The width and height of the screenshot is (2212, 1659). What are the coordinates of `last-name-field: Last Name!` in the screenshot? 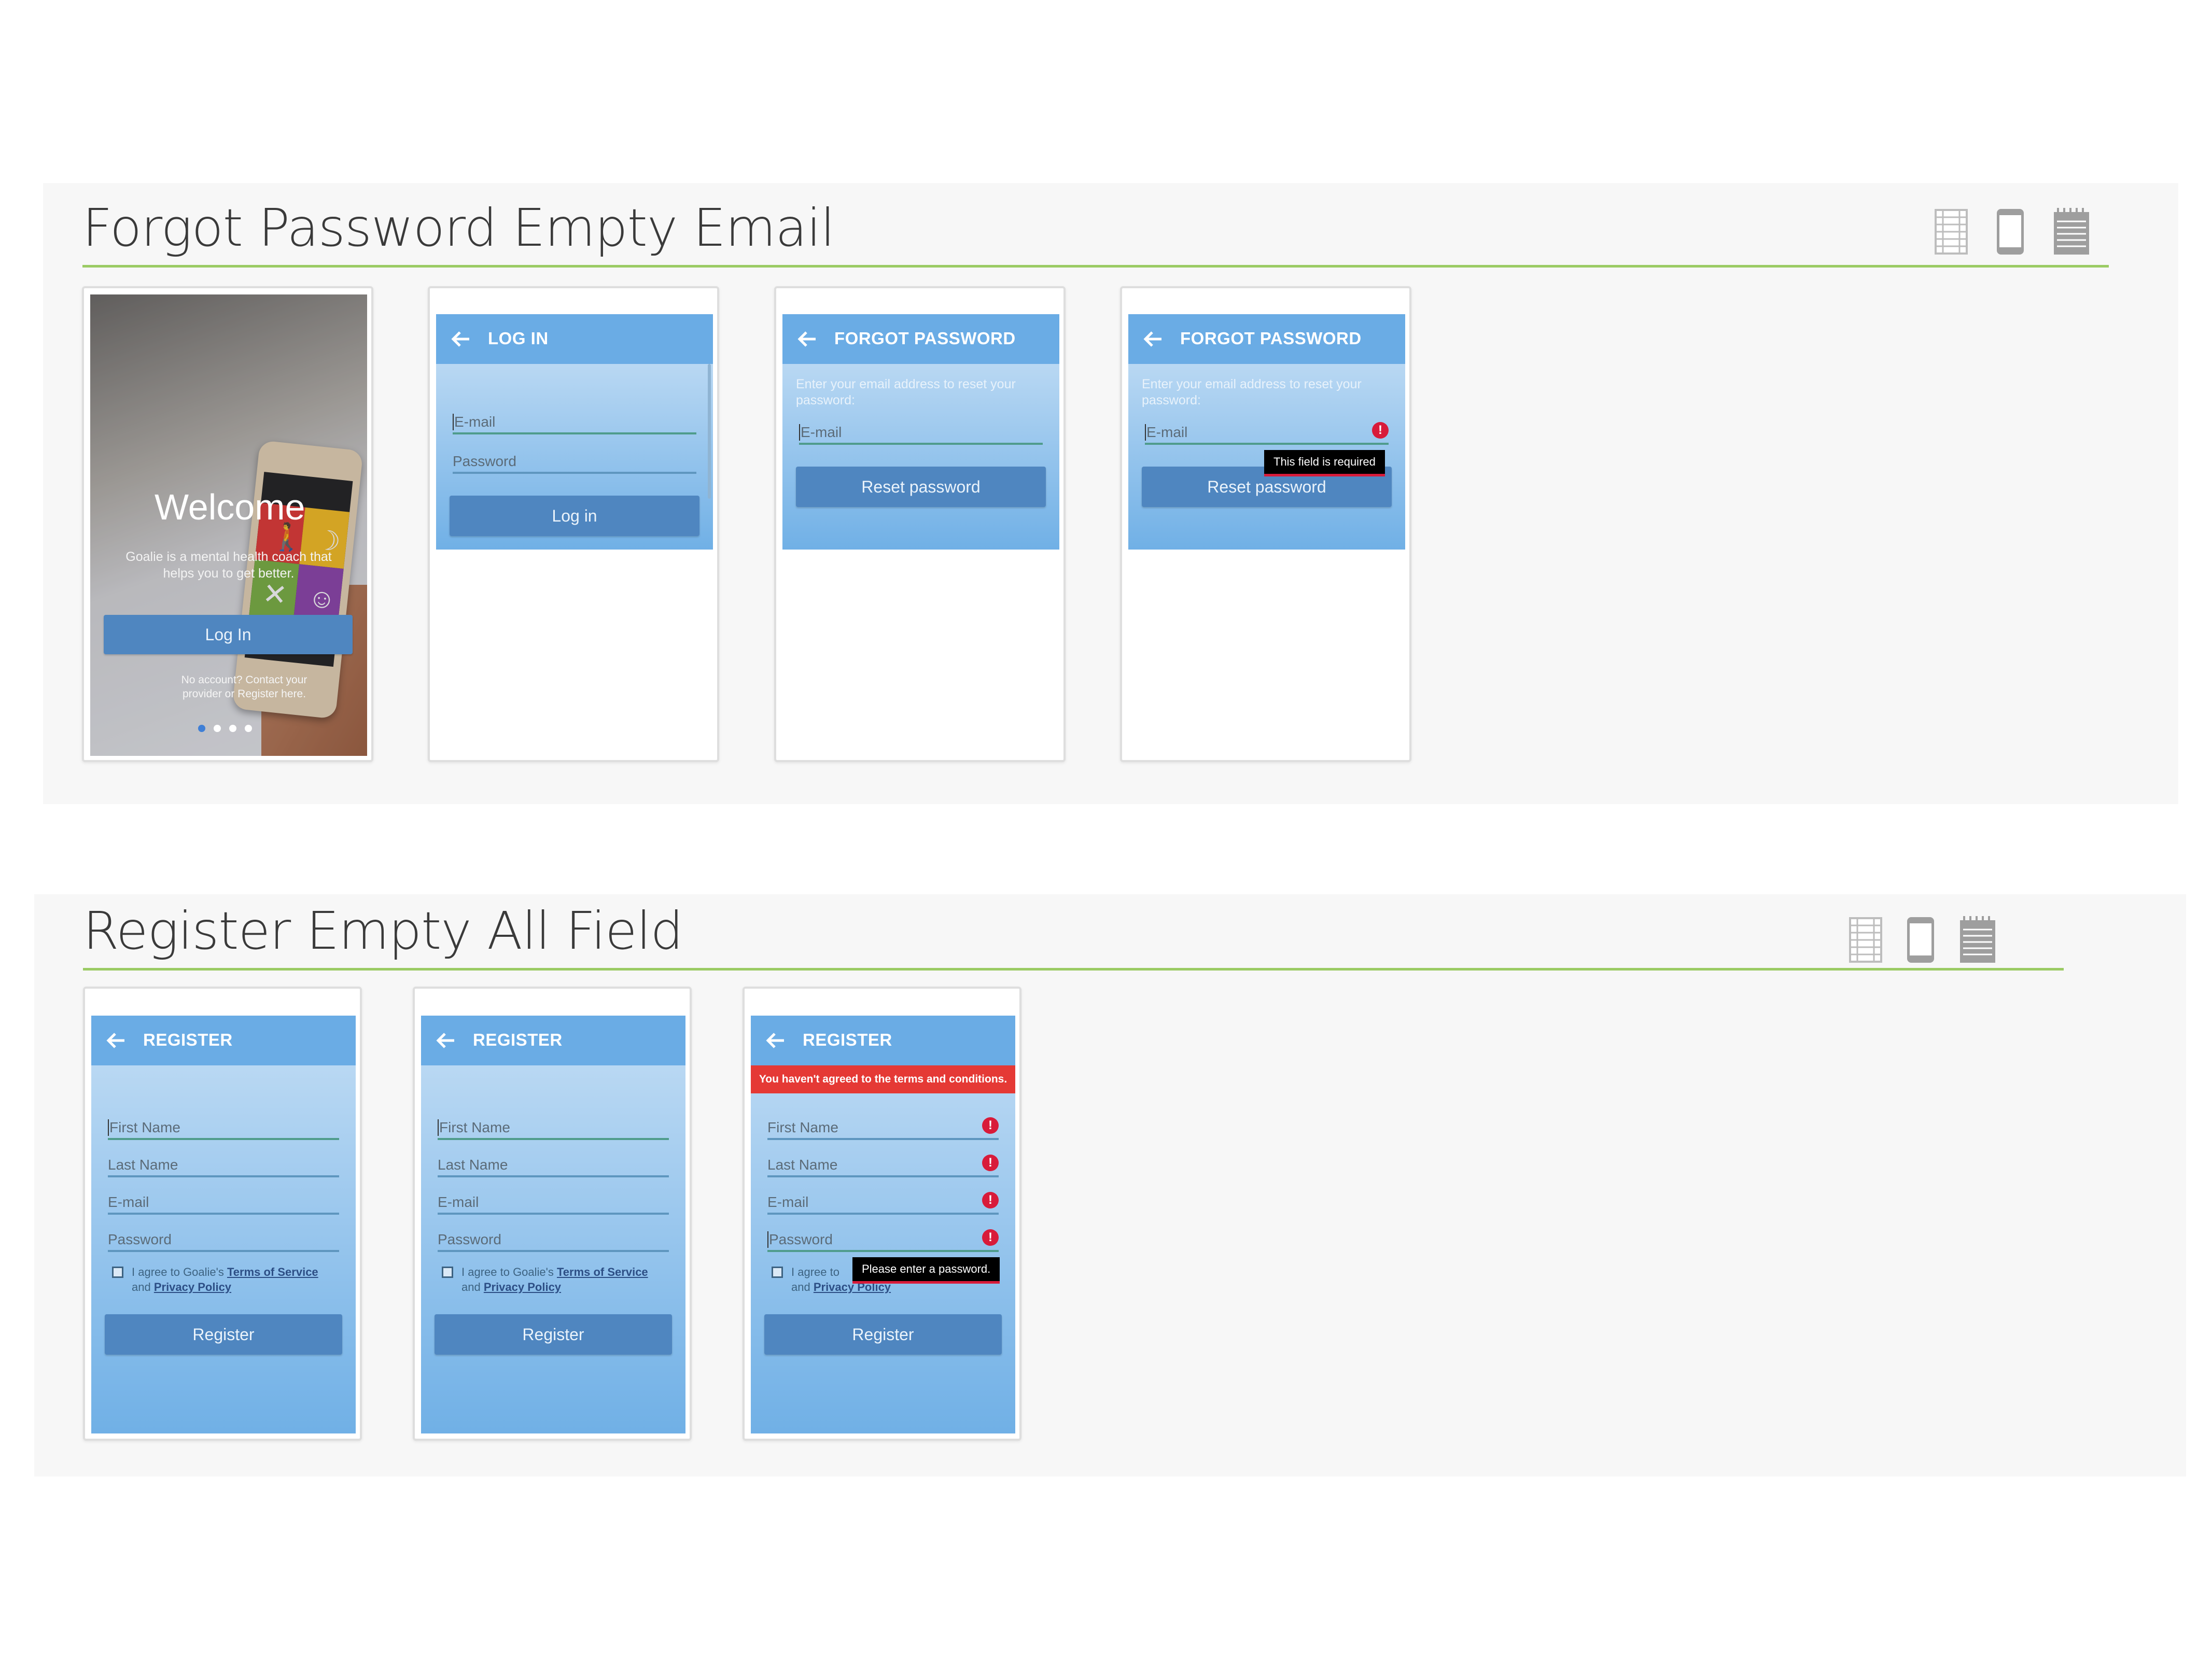 It's located at (883, 1164).